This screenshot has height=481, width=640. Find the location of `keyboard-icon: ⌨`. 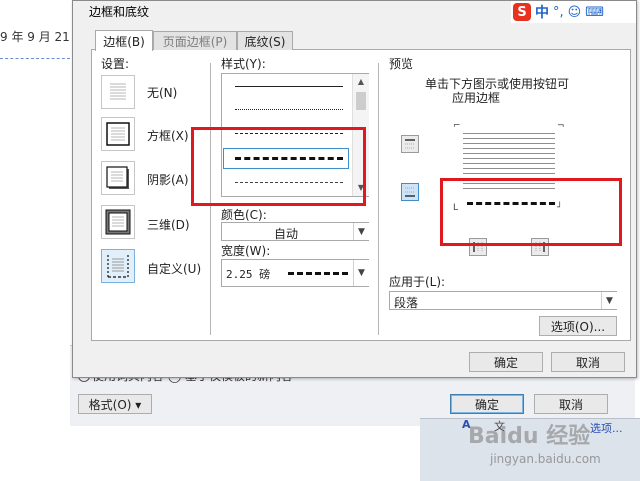

keyboard-icon: ⌨ is located at coordinates (594, 12).